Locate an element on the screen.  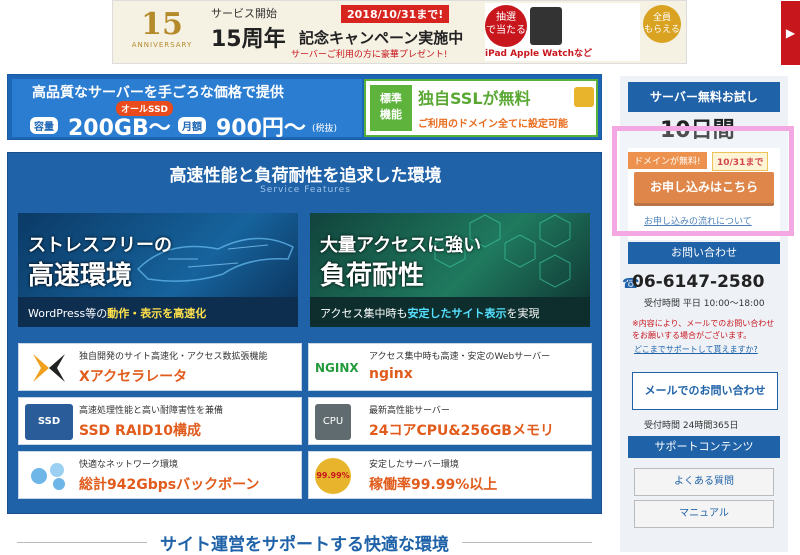
caption-highlight: 安定したサイト表示 is located at coordinates (457, 313).